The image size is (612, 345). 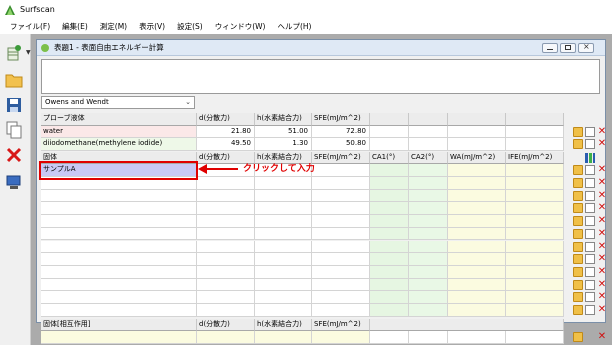 What do you see at coordinates (590, 157) in the screenshot?
I see `bar-chart-icon` at bounding box center [590, 157].